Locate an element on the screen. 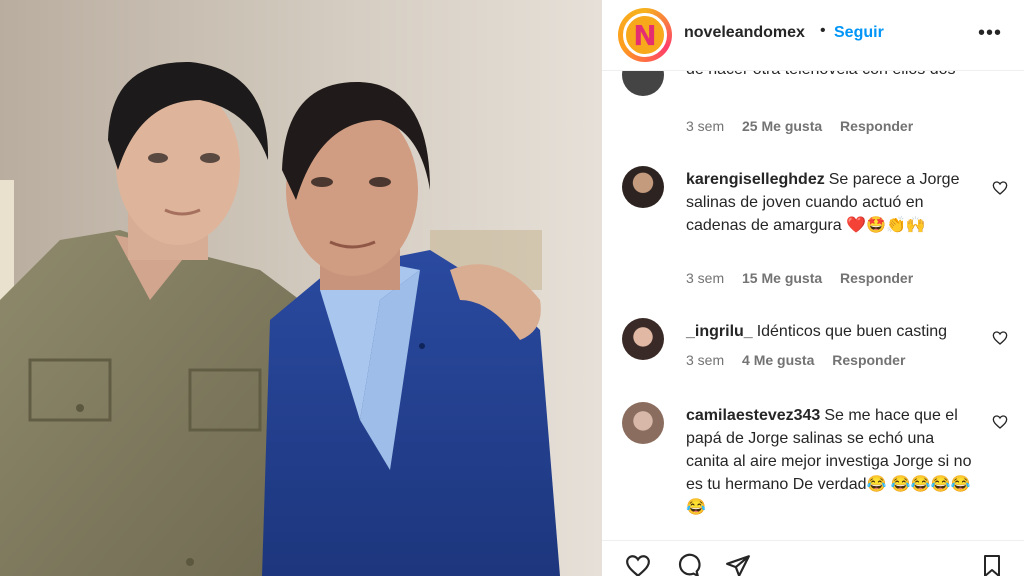  comment-icon is located at coordinates (688, 564).